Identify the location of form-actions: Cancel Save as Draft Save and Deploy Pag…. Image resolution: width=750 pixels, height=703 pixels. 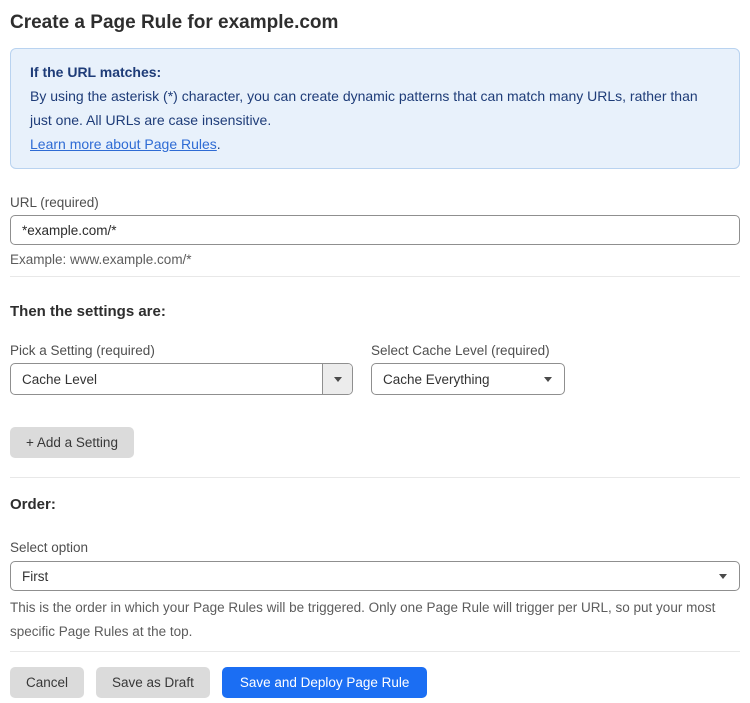
(375, 682).